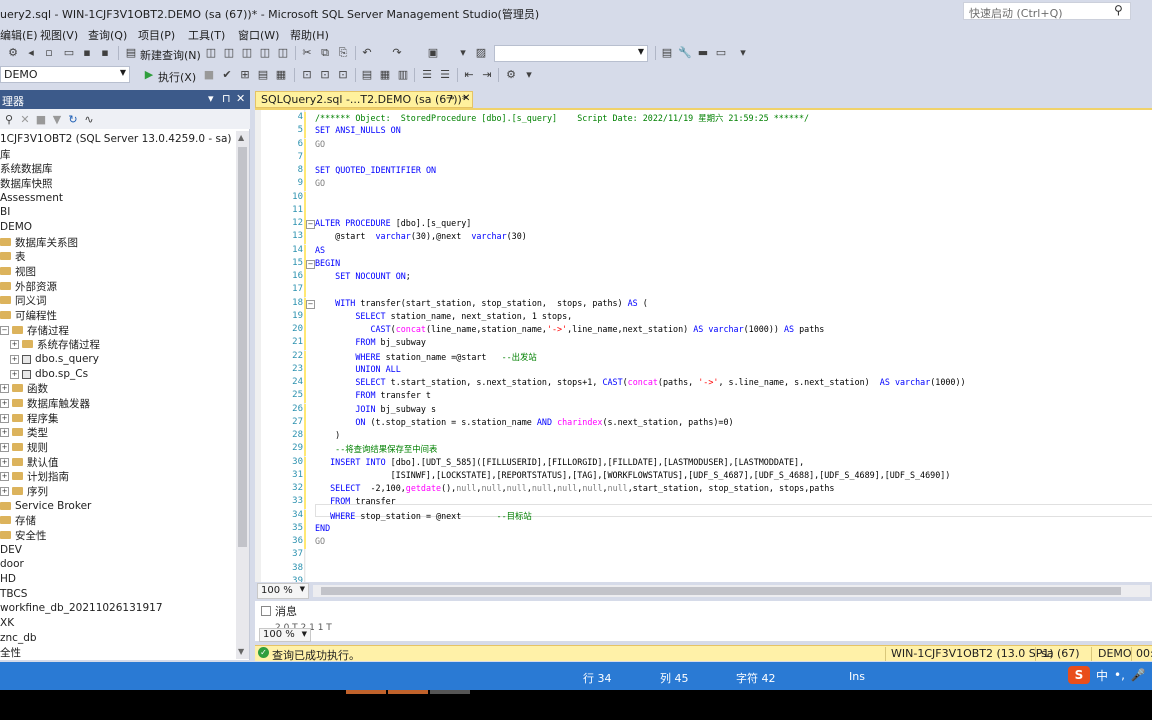 This screenshot has width=1152, height=720. I want to click on new-query-button: 新建查询(N), so click(170, 55).